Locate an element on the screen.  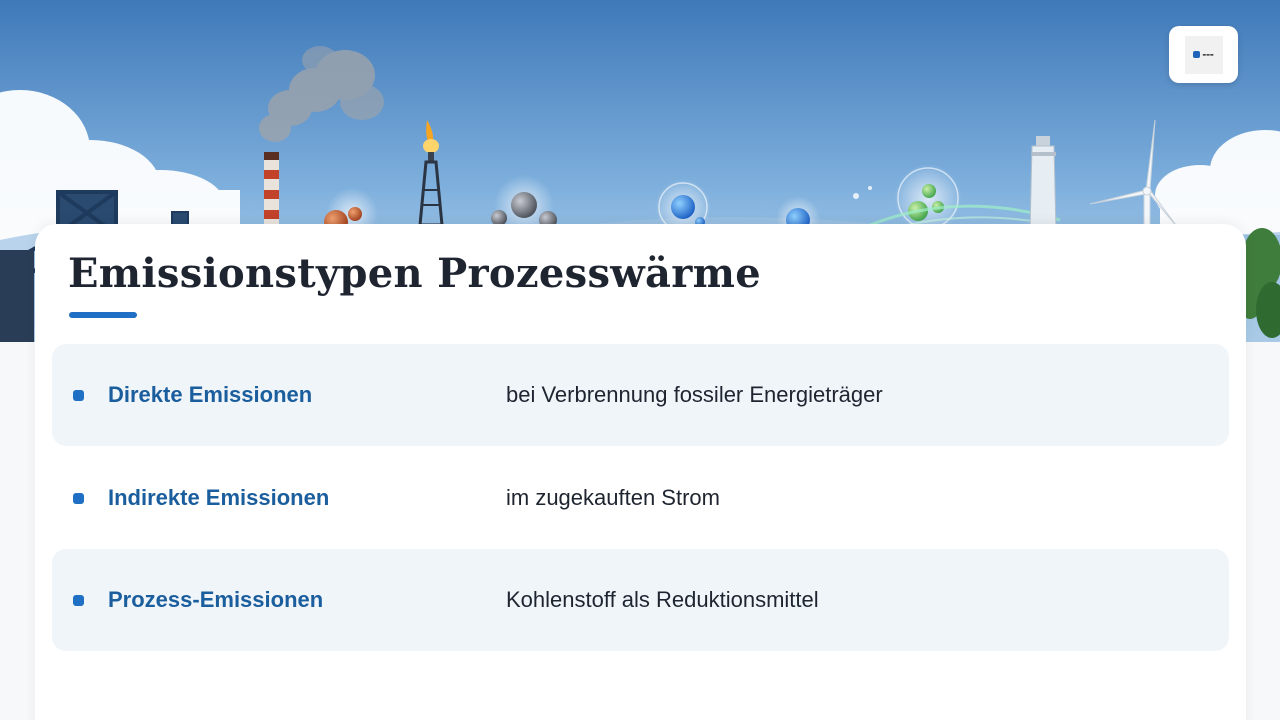
company-logo-badge: ▬▬▬ is located at coordinates (1203, 54).